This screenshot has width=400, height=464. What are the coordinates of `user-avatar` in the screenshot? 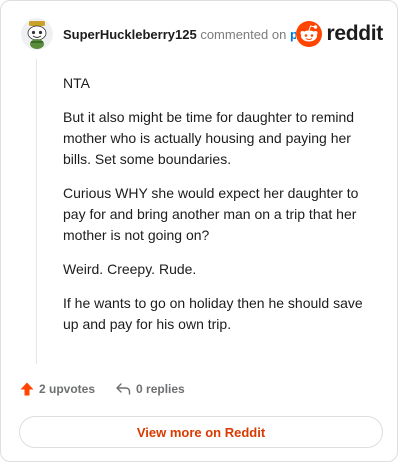 It's located at (37, 34).